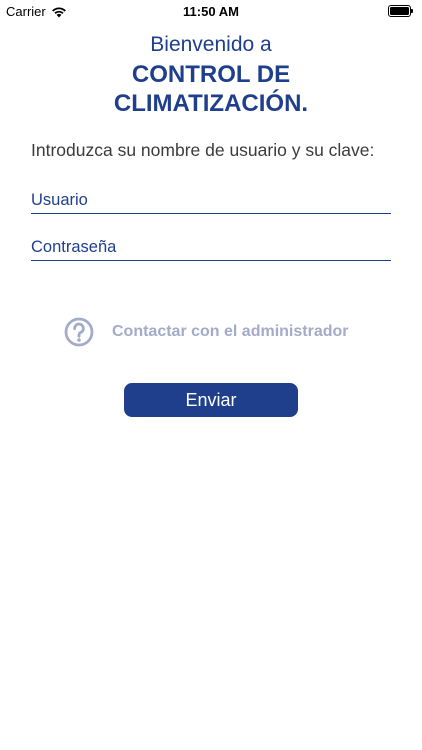 The width and height of the screenshot is (422, 750). I want to click on password-field, so click(211, 247).